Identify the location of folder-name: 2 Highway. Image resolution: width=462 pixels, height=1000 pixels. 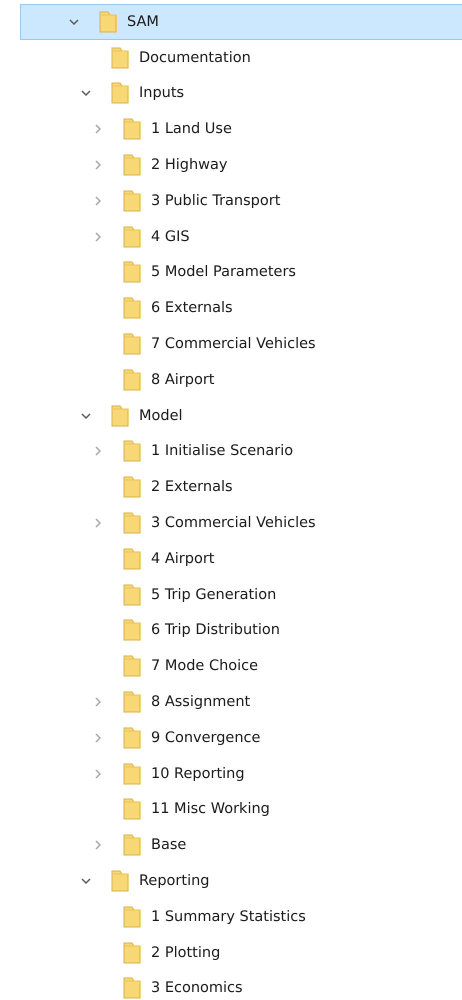
(189, 165).